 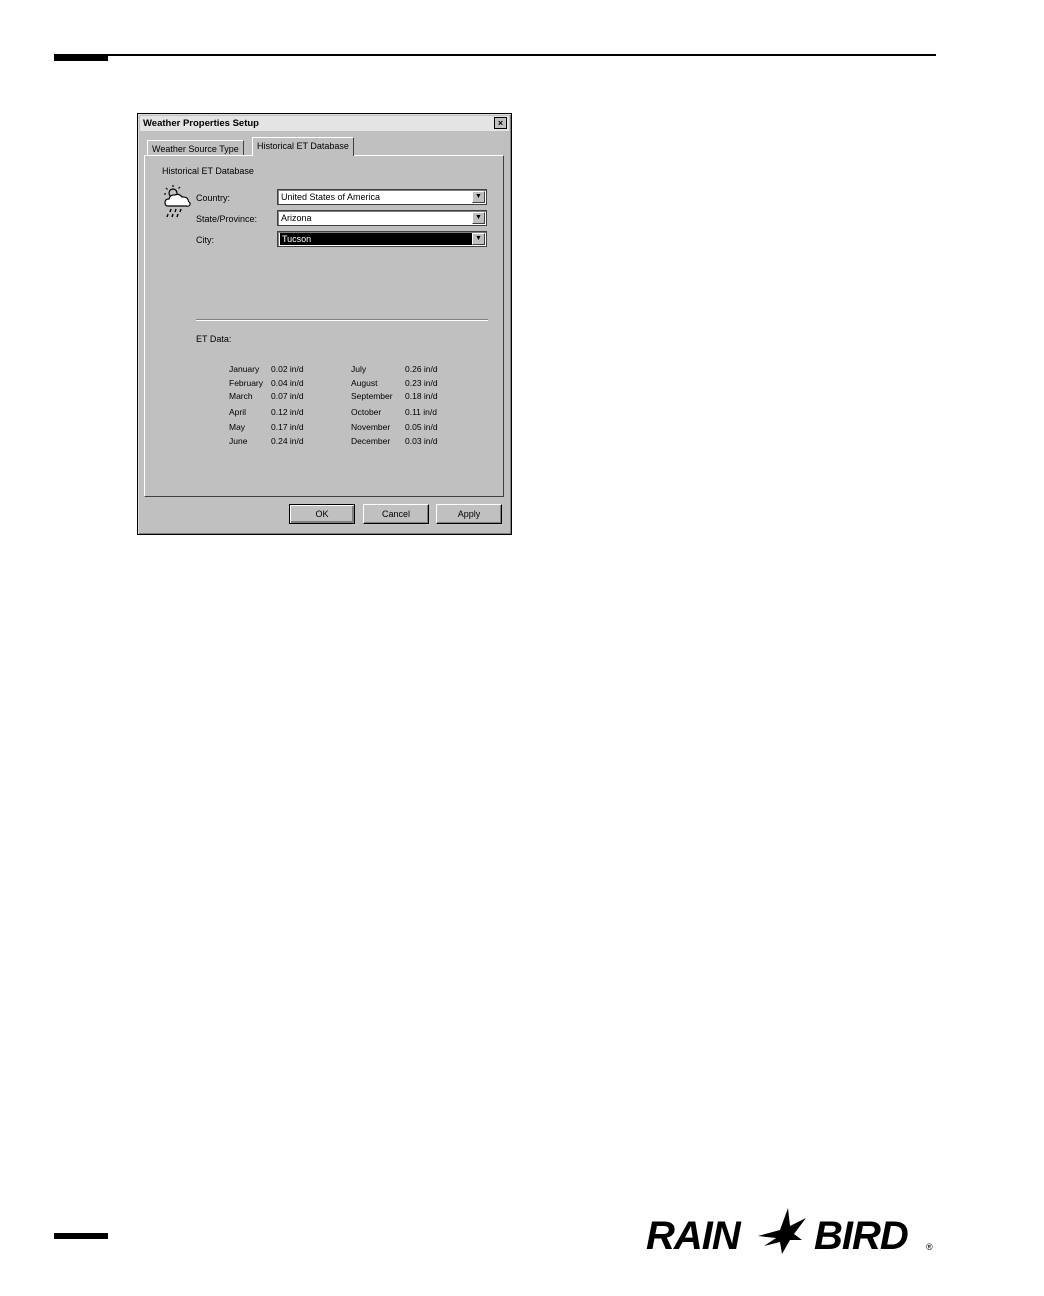 I want to click on registered-mark: ®, so click(x=929, y=1247).